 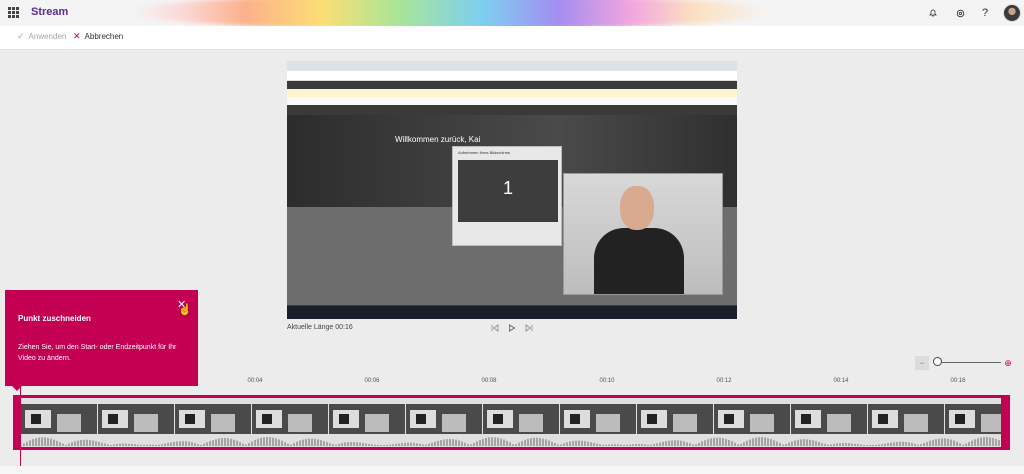 I want to click on tooltip-pointer, so click(x=17, y=388).